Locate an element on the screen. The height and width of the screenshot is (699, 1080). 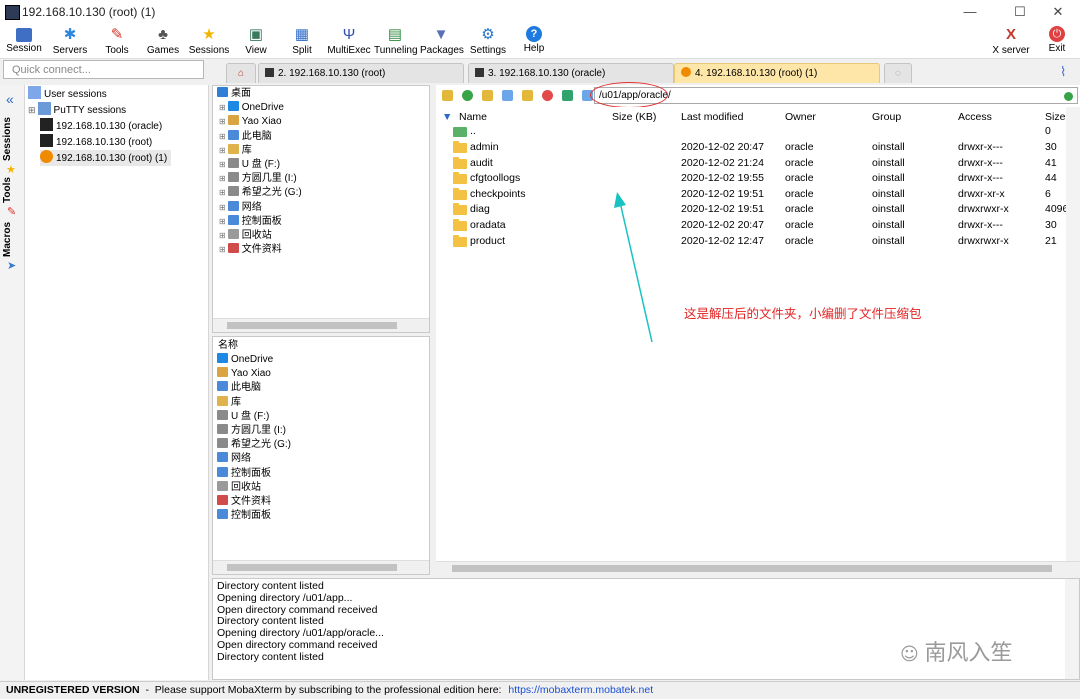
folder-icon is located at coordinates (460, 225).